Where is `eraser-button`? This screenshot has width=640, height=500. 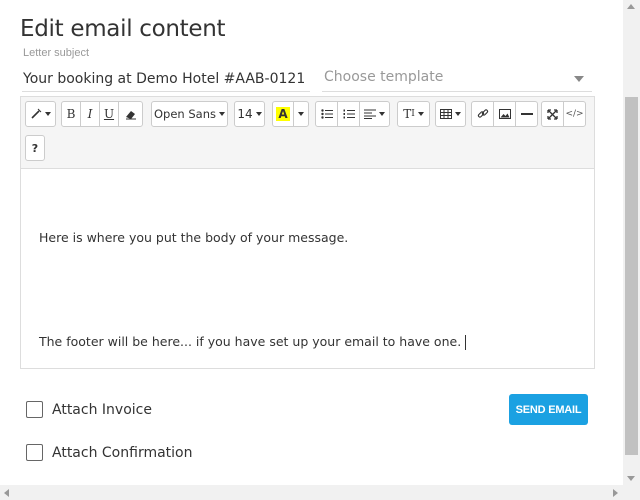
eraser-button is located at coordinates (130, 114).